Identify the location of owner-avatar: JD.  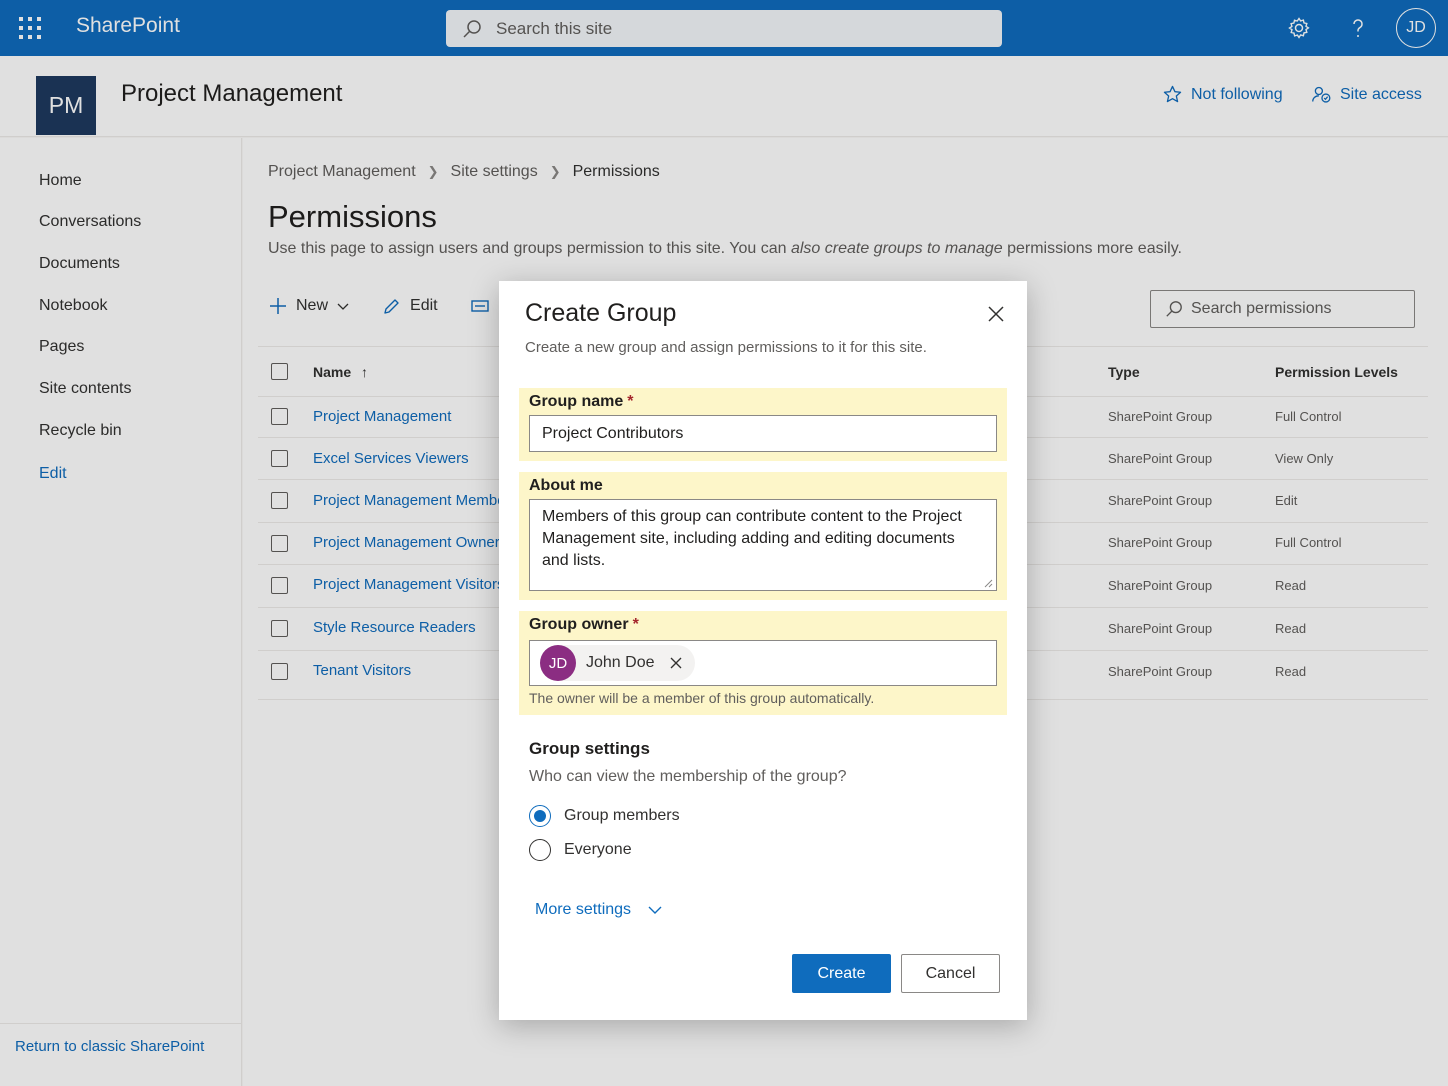
(558, 663).